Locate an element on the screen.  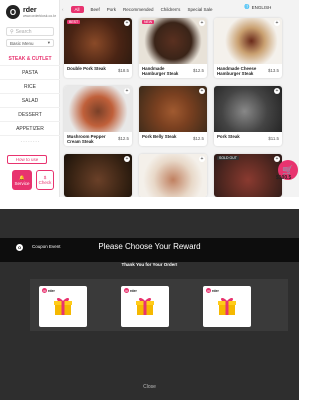
how-to-use-button: How to use is located at coordinates (27, 159).